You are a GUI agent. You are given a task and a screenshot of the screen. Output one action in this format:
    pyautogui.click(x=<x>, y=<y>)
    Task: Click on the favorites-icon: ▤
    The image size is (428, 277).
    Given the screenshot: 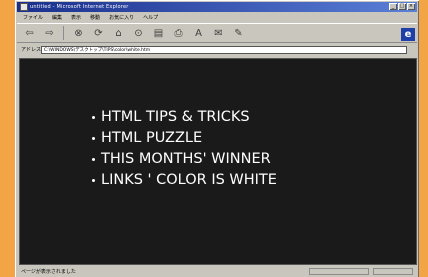 What is the action you would take?
    pyautogui.click(x=158, y=33)
    